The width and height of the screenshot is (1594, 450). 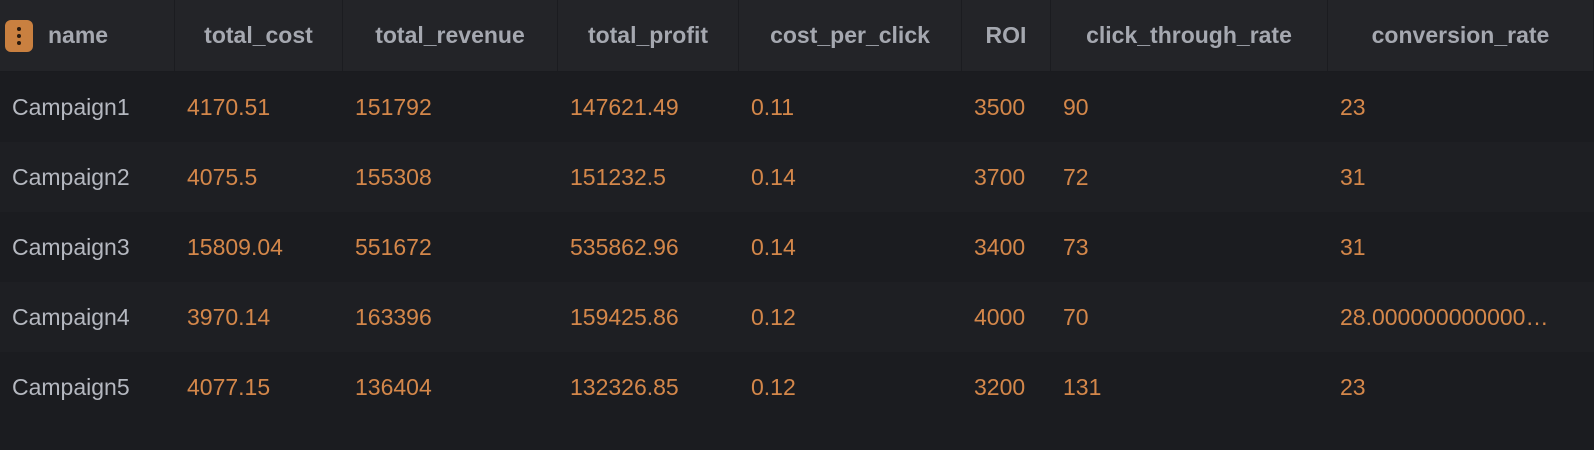 I want to click on cell-roi: 3400, so click(x=1006, y=247).